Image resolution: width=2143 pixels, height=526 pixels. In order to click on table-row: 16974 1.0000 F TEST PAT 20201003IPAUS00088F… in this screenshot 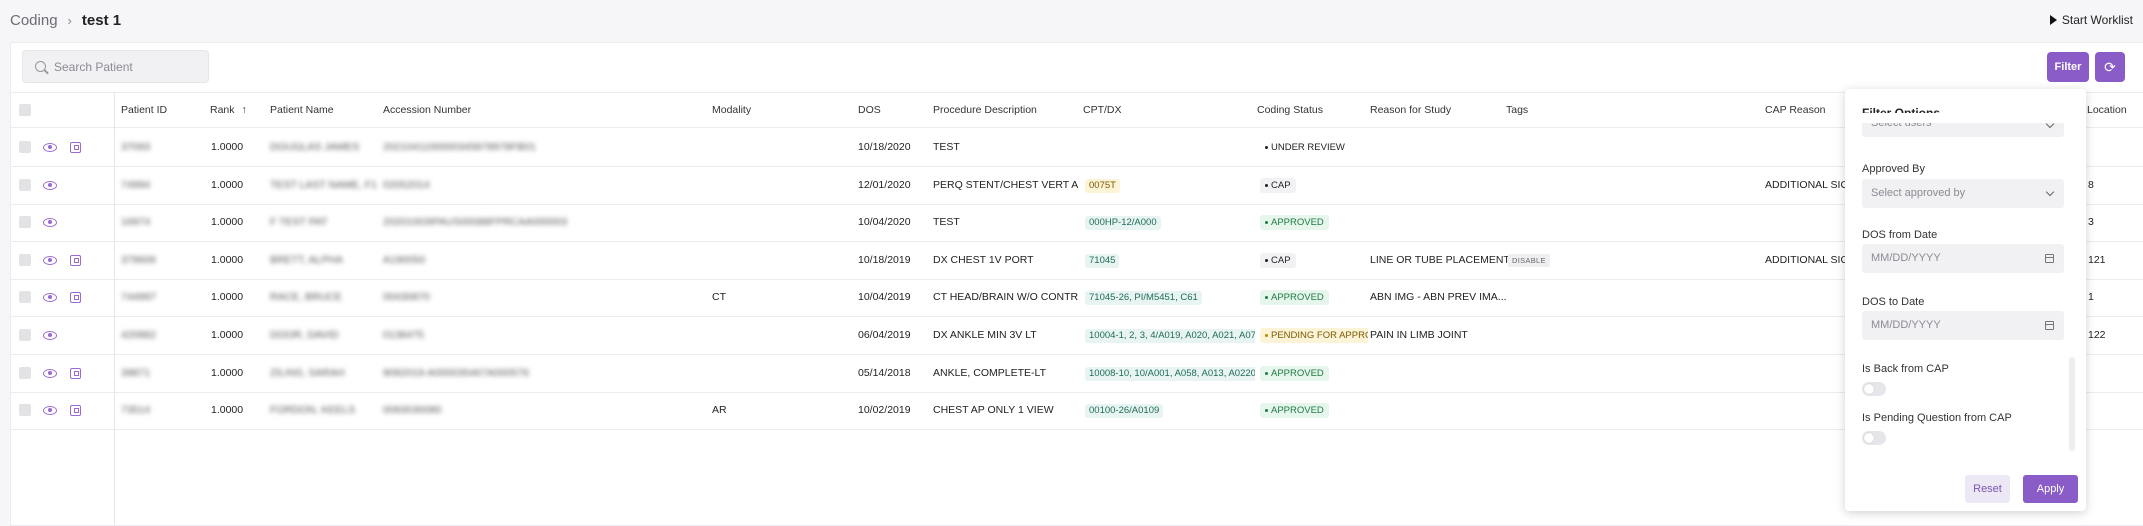, I will do `click(1077, 223)`.